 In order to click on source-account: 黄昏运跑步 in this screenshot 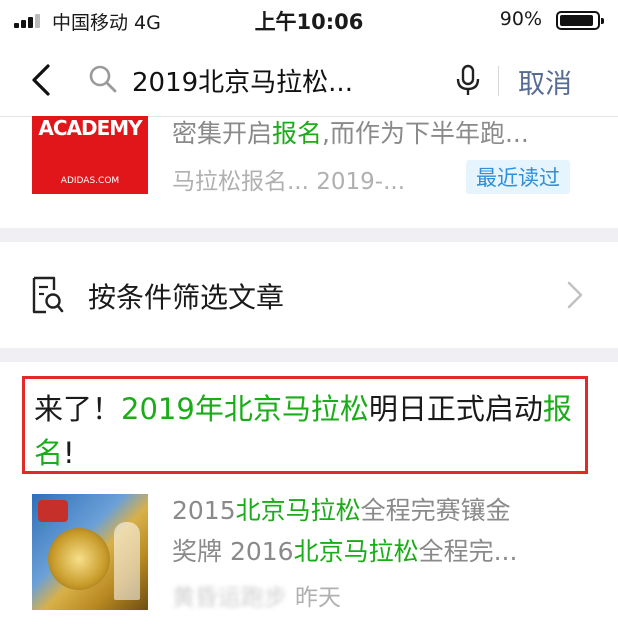, I will do `click(229, 598)`.